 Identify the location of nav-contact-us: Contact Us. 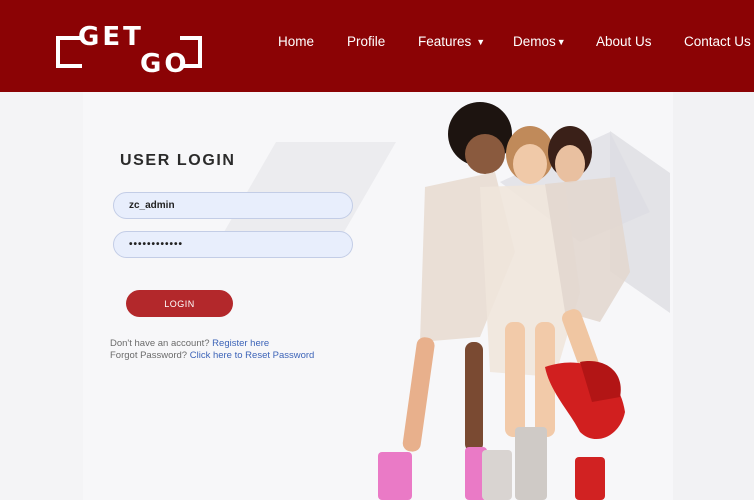
(717, 41).